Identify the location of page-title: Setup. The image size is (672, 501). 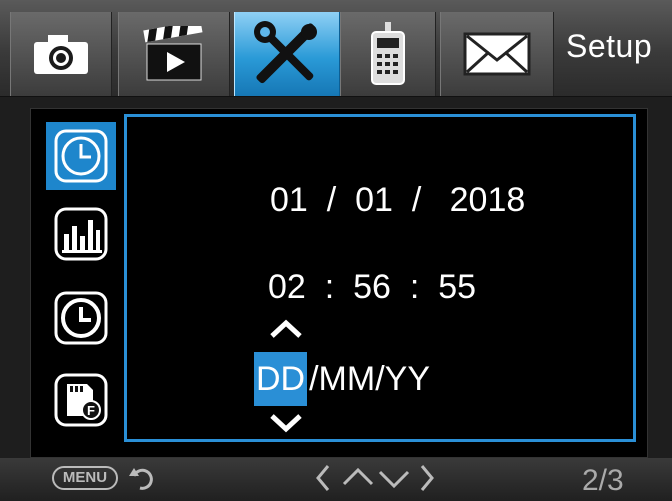
(609, 46).